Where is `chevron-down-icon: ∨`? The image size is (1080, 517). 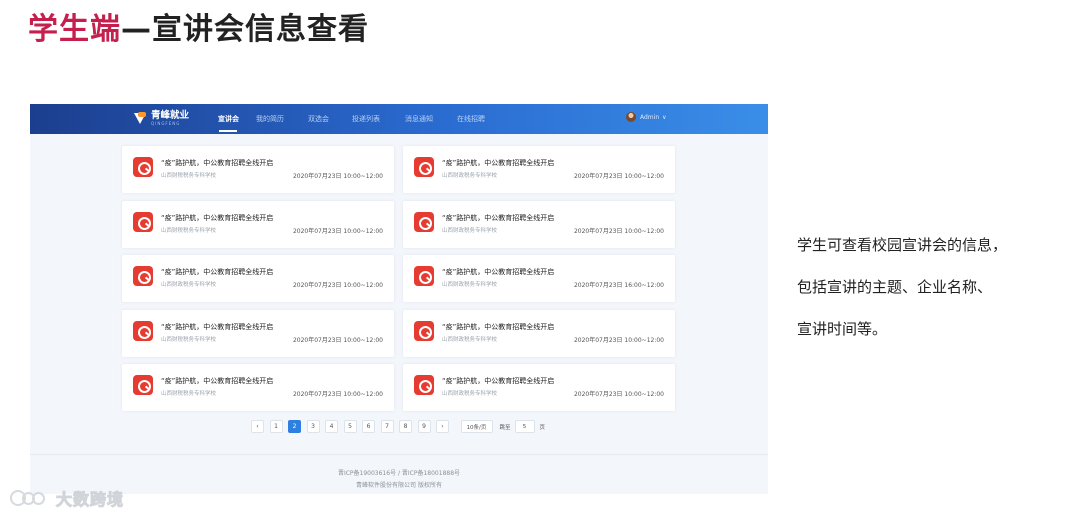 chevron-down-icon: ∨ is located at coordinates (664, 117).